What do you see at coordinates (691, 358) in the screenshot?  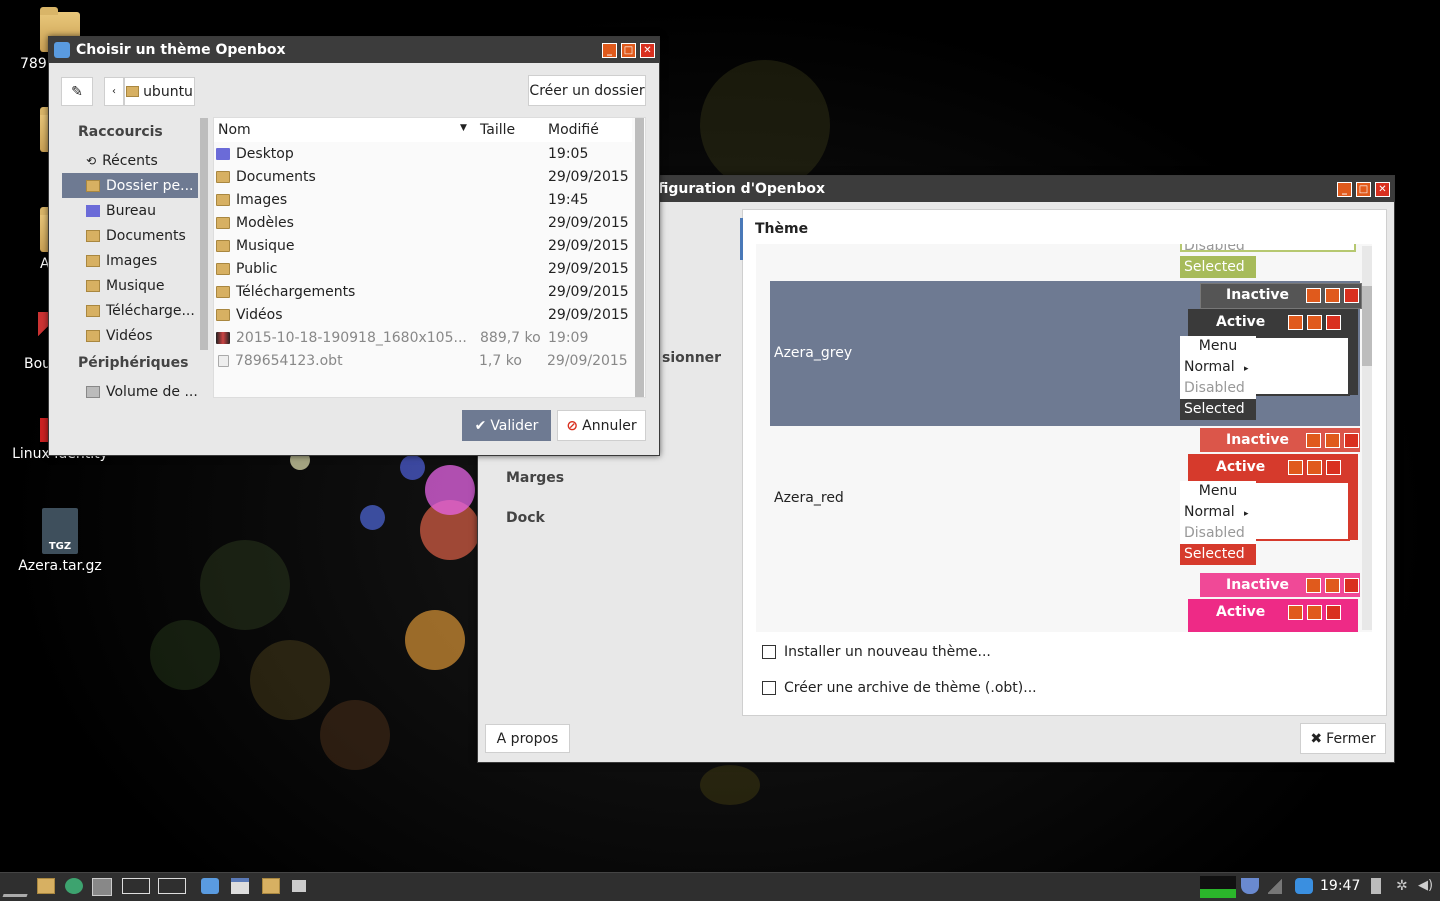 I see `config-sidebar-partial: sionner` at bounding box center [691, 358].